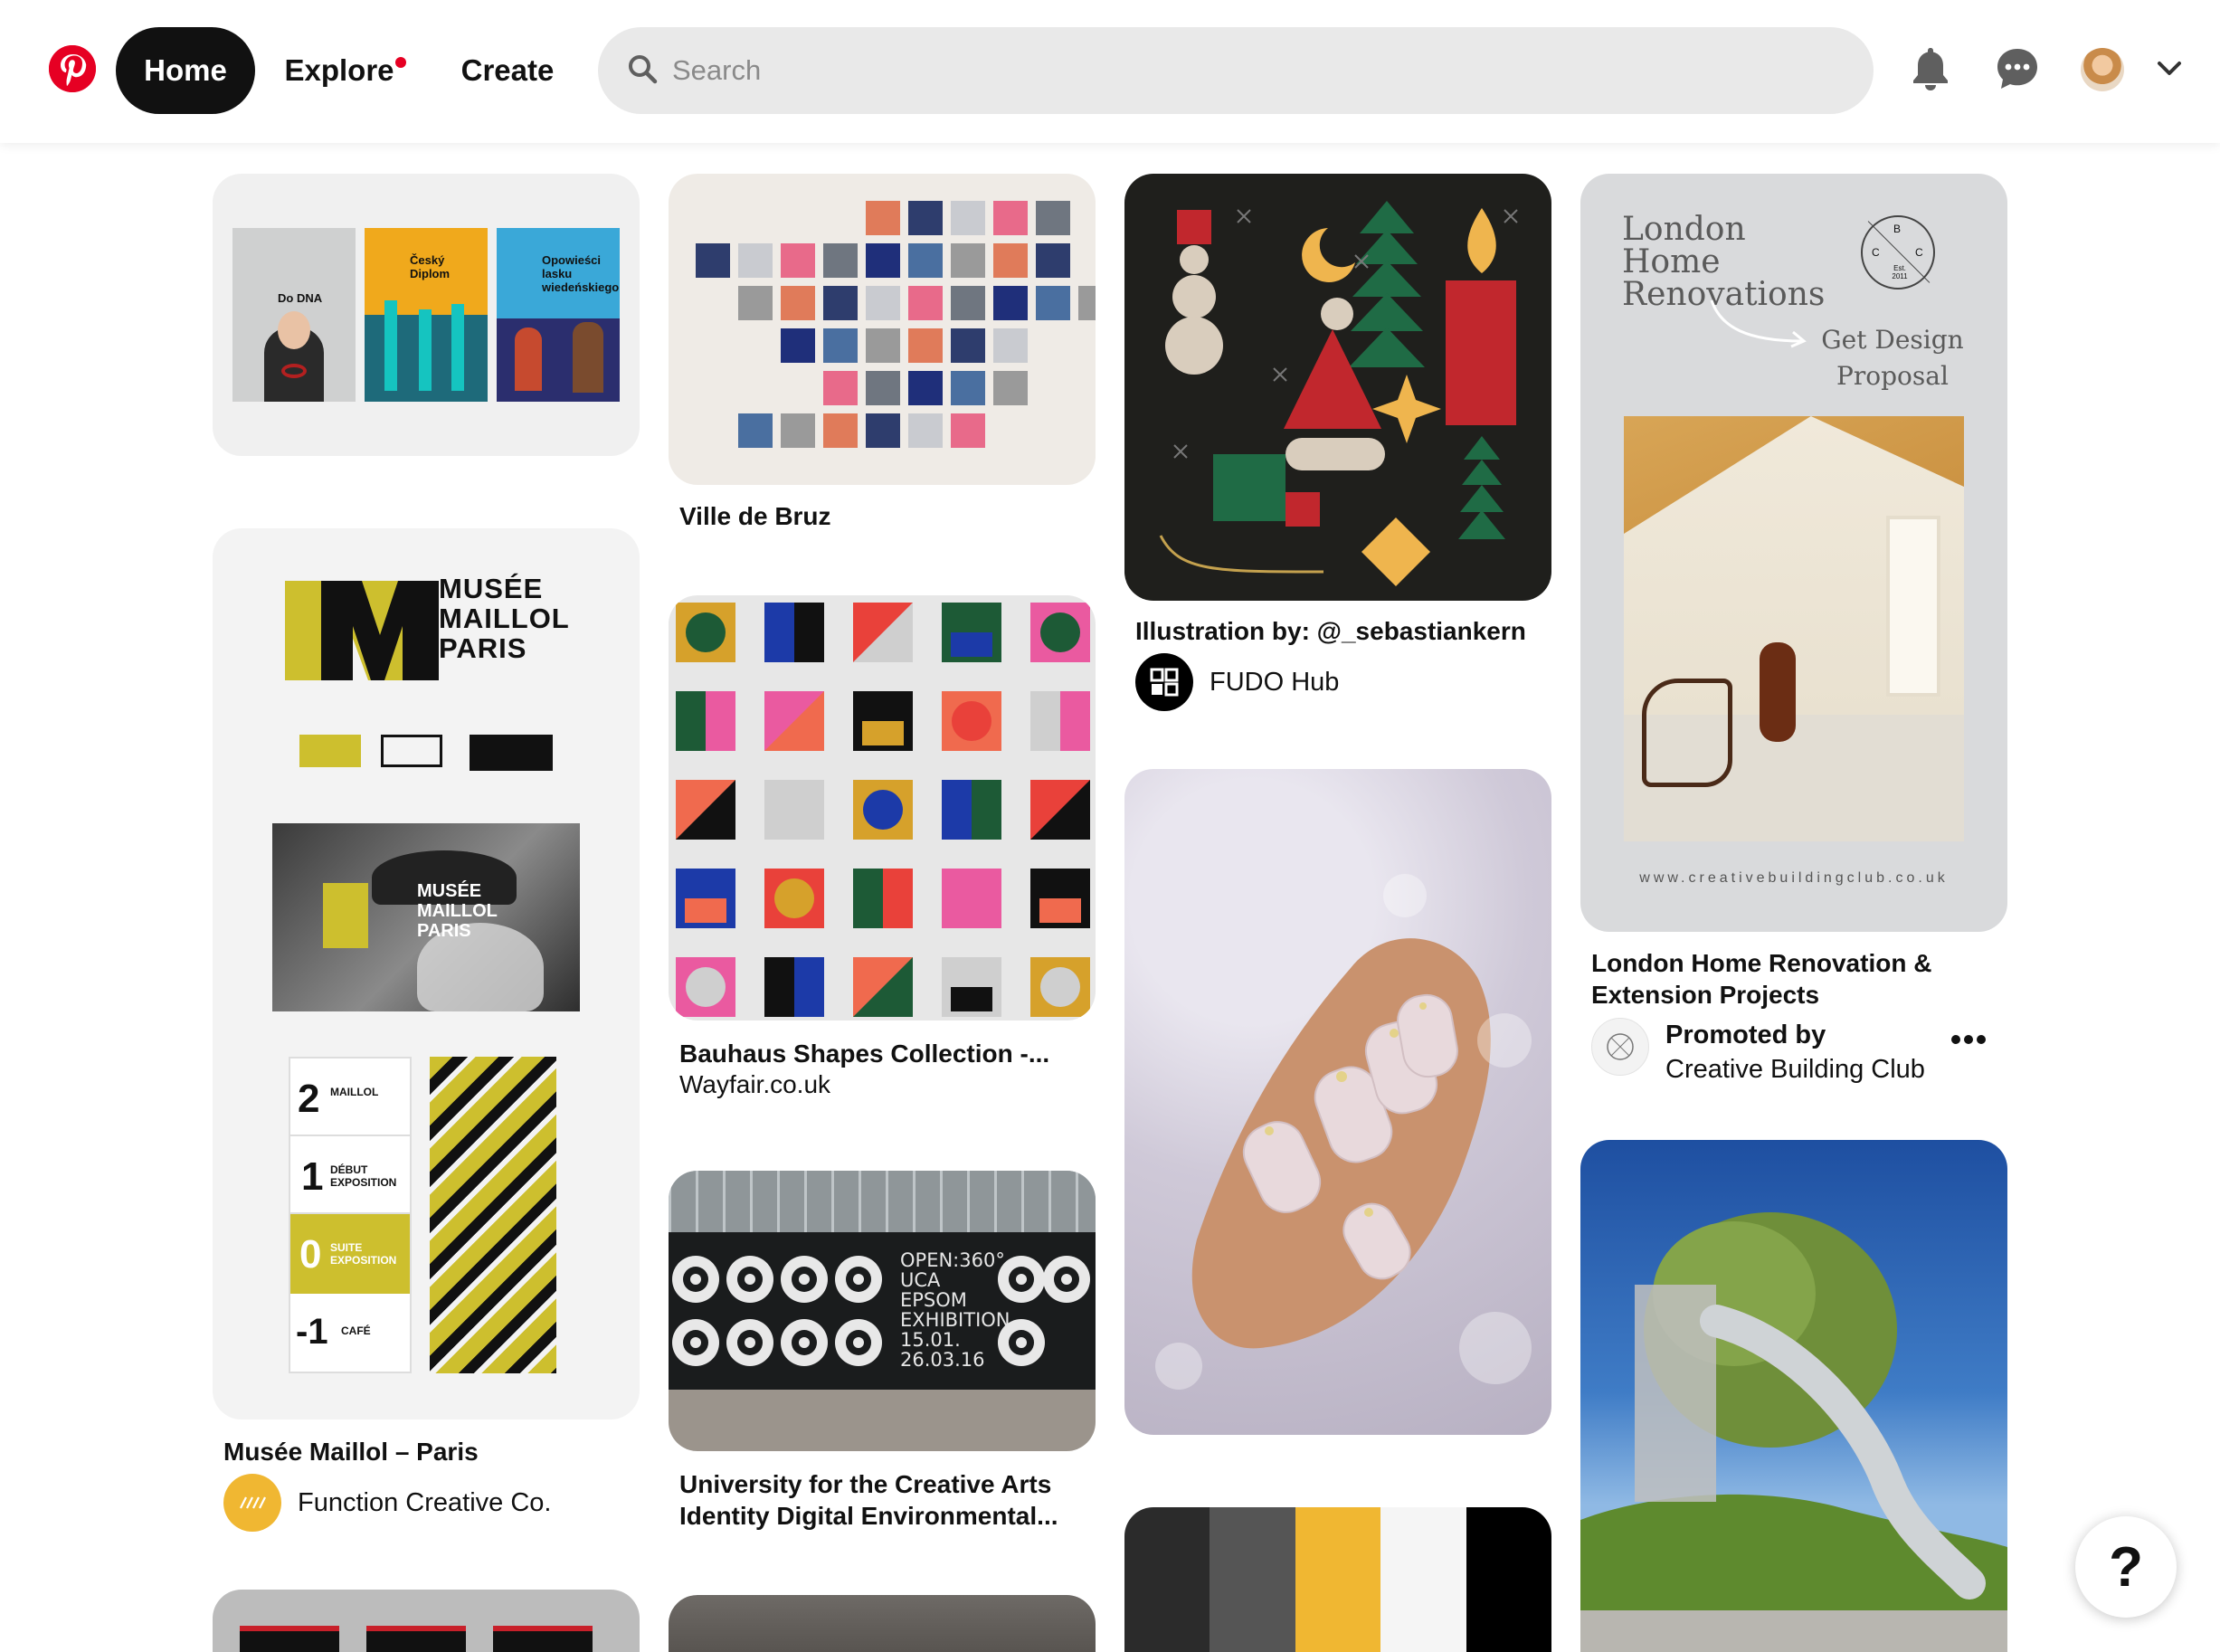  I want to click on top-nav-bar: Home Explore Create, so click(1110, 71).